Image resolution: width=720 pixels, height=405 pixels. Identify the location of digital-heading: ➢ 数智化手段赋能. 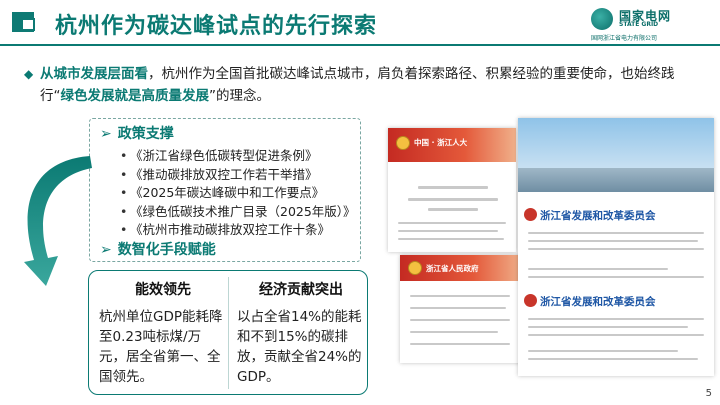
(158, 250).